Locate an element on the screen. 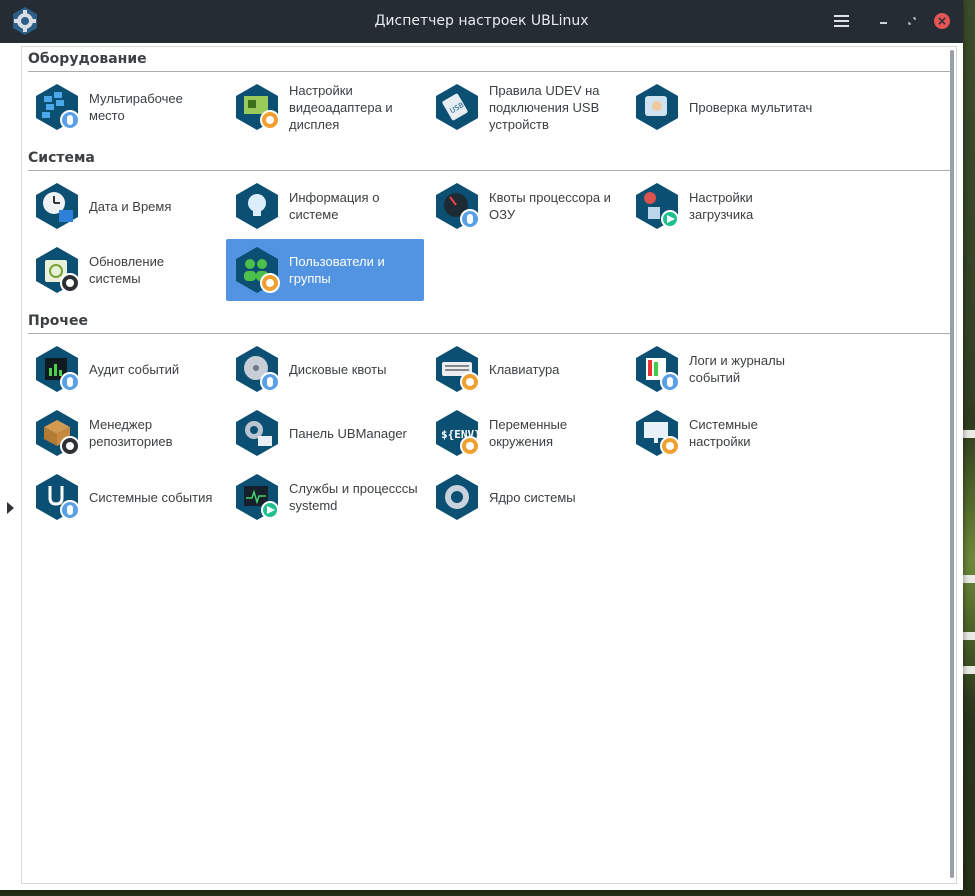 Image resolution: width=975 pixels, height=896 pixels. settings-item-label: Ядро системы is located at coordinates (532, 497).